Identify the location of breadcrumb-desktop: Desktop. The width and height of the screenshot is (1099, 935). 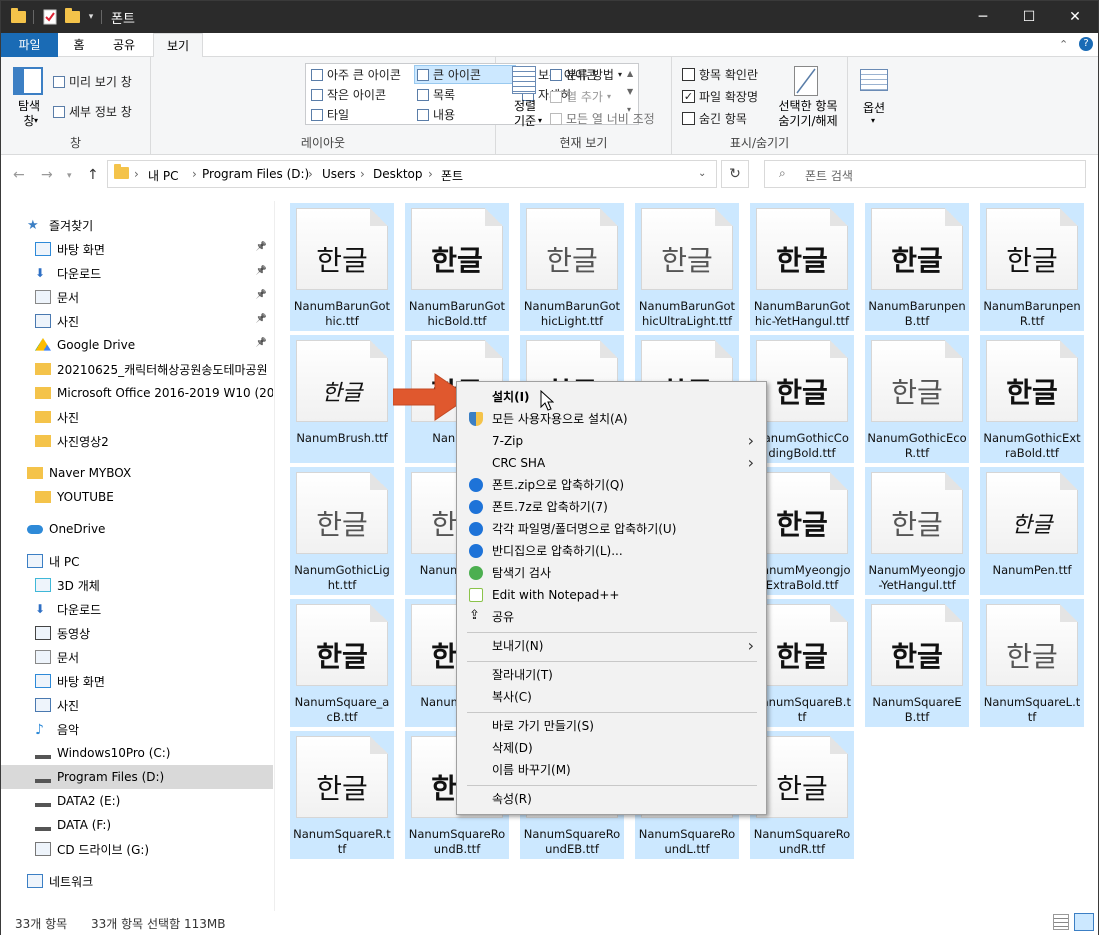
(398, 174).